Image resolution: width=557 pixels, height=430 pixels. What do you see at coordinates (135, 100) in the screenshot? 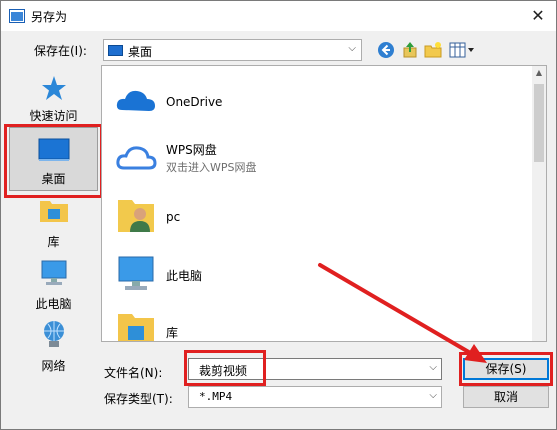
I see `onedrive-icon` at bounding box center [135, 100].